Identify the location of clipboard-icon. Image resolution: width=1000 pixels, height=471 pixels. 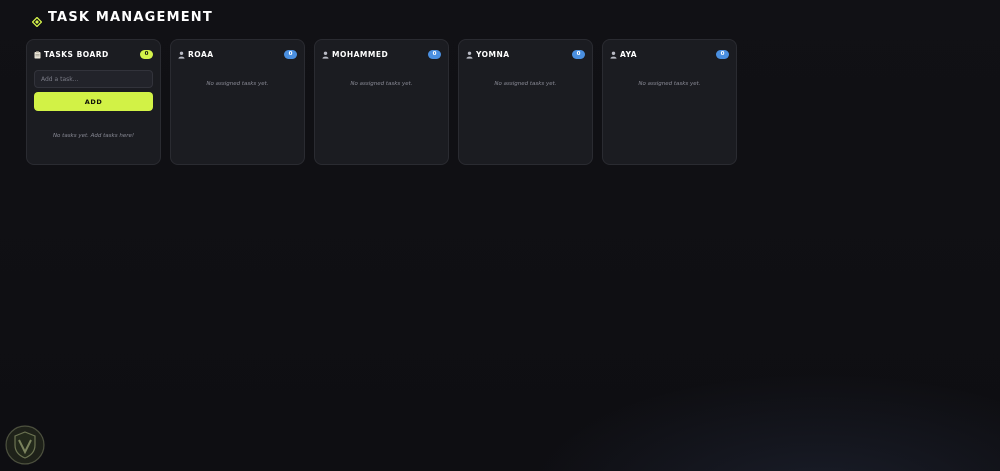
(37, 54).